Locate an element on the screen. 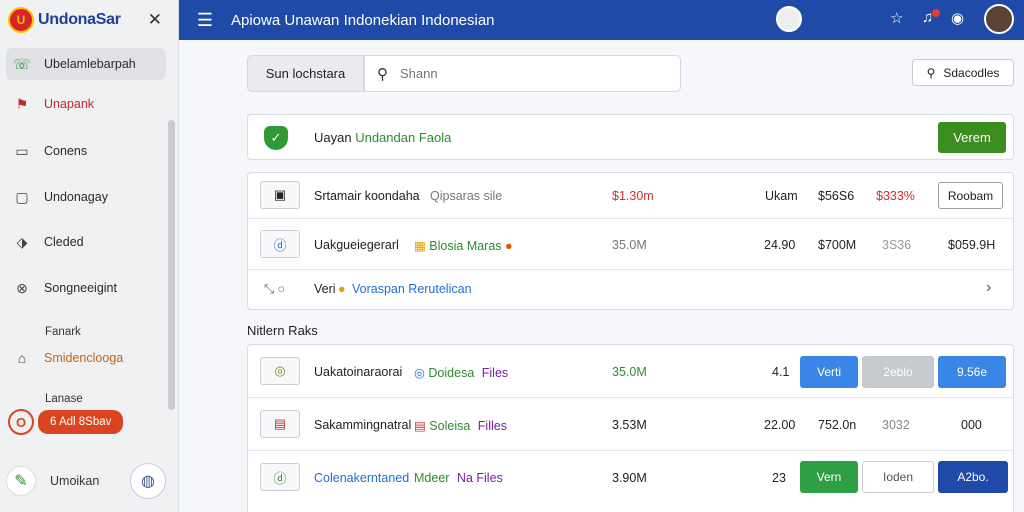 This screenshot has height=512, width=1024. search-input is located at coordinates (520, 73).